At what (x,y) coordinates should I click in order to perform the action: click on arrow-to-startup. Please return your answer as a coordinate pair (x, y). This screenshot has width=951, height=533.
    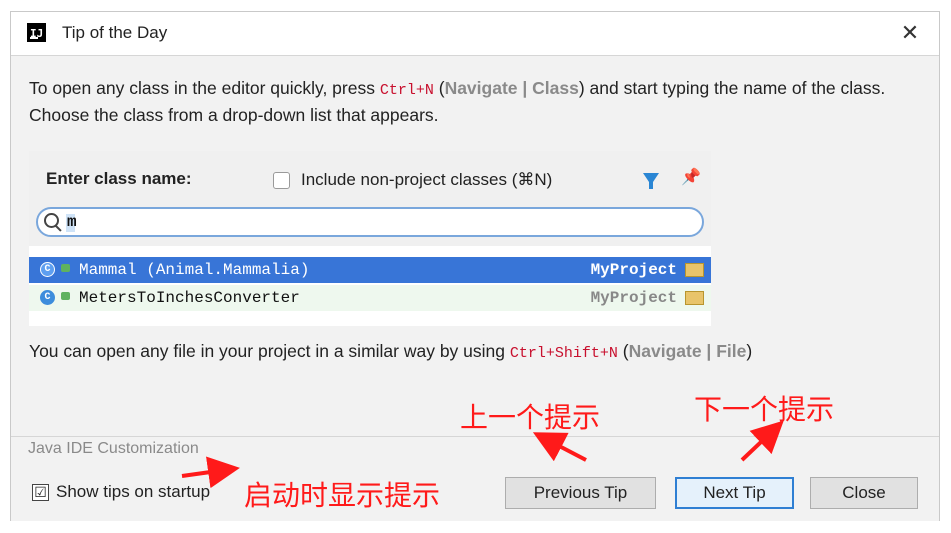
    Looking at the image, I should click on (210, 472).